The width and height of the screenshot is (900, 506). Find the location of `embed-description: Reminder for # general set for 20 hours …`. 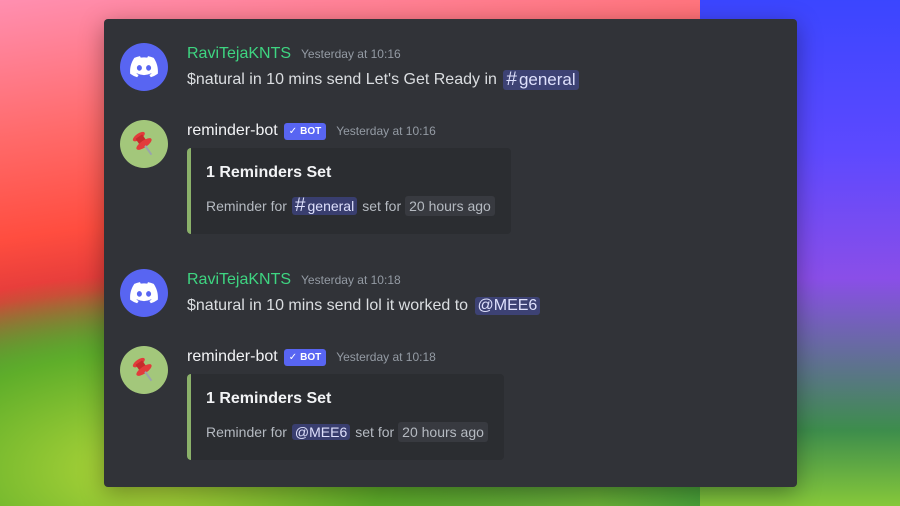

embed-description: Reminder for # general set for 20 hours … is located at coordinates (350, 206).